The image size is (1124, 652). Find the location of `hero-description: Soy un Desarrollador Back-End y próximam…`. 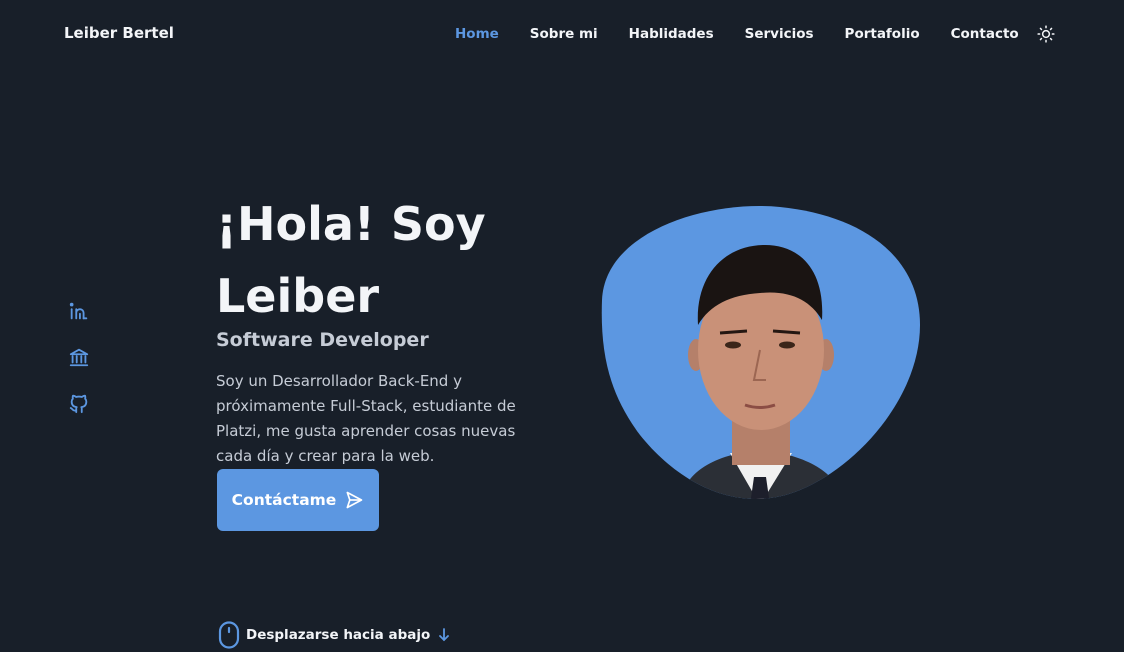

hero-description: Soy un Desarrollador Back-End y próximam… is located at coordinates (366, 418).